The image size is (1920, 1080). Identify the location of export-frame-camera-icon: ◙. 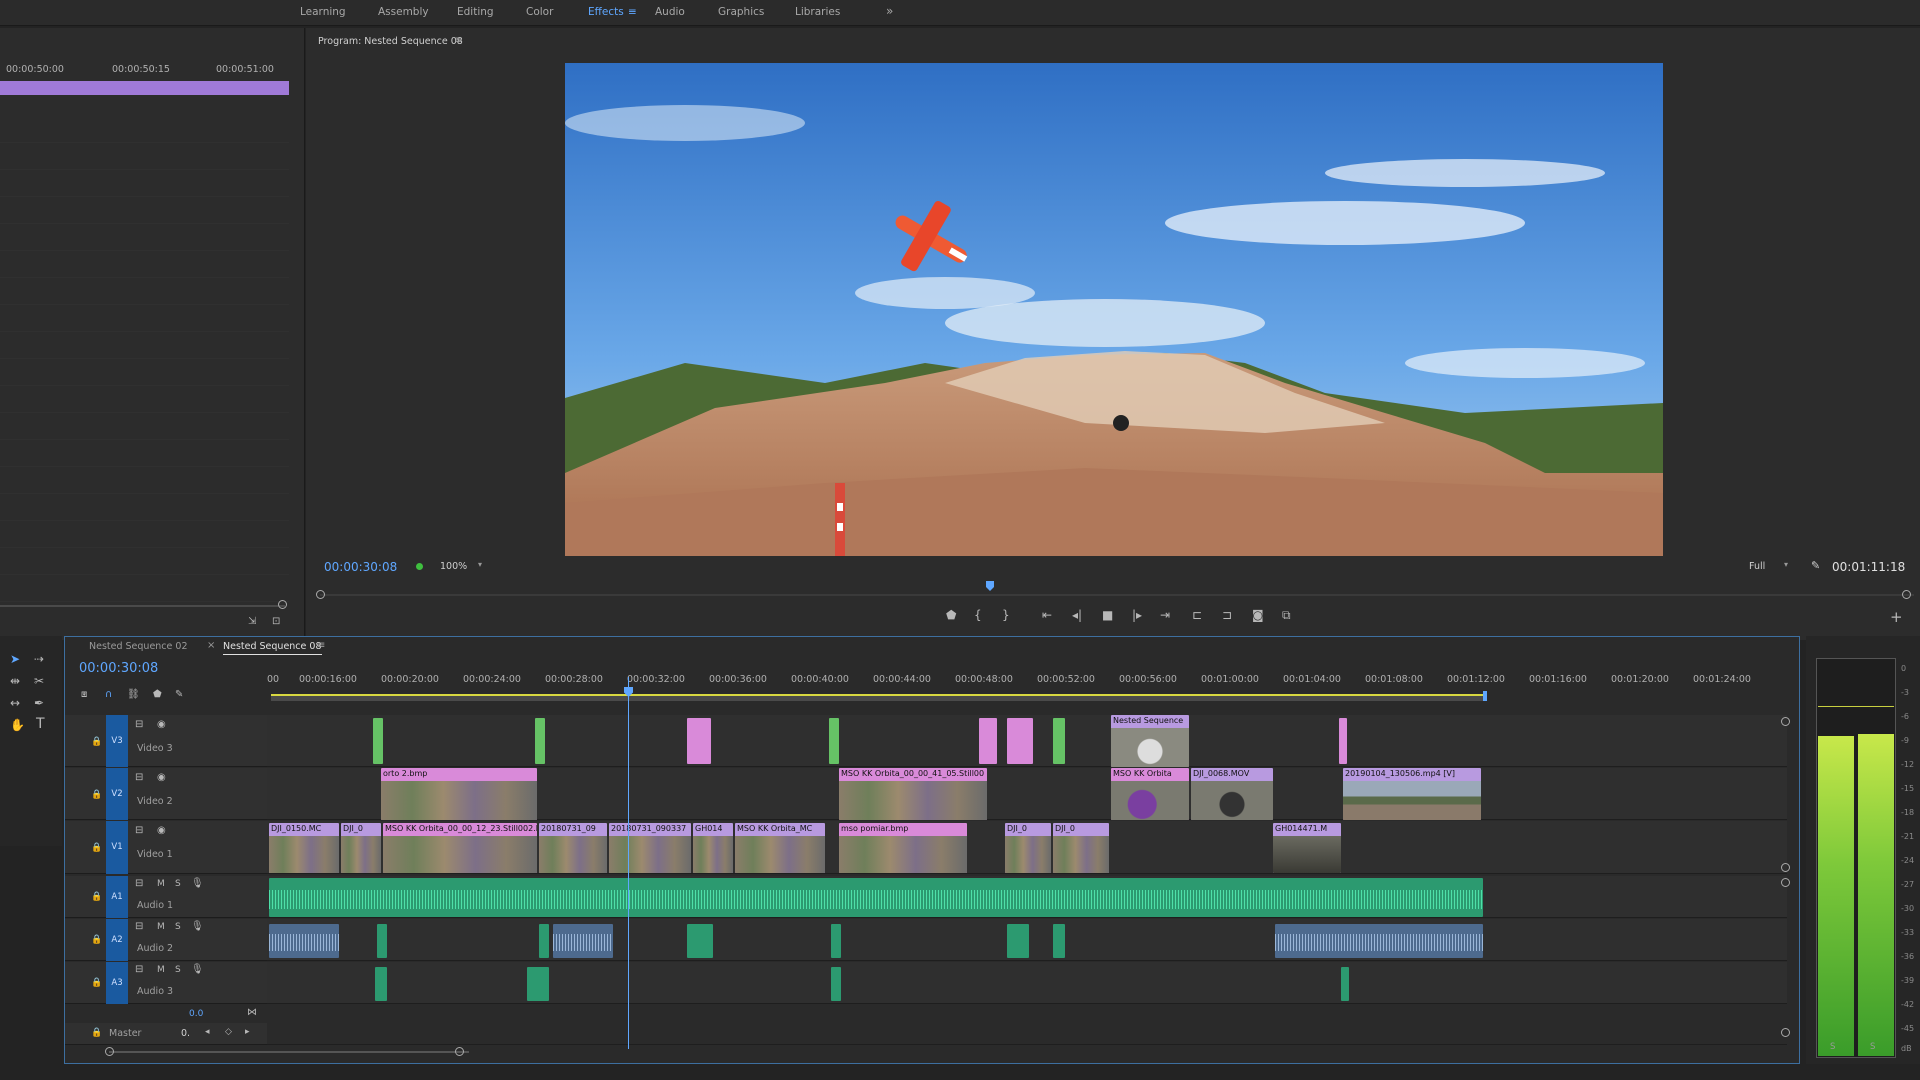
(1258, 615).